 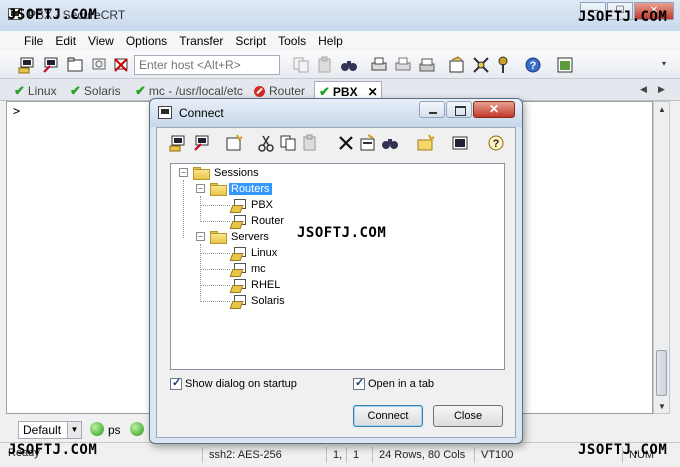 I want to click on tree-node-label: RHEL, so click(x=266, y=285).